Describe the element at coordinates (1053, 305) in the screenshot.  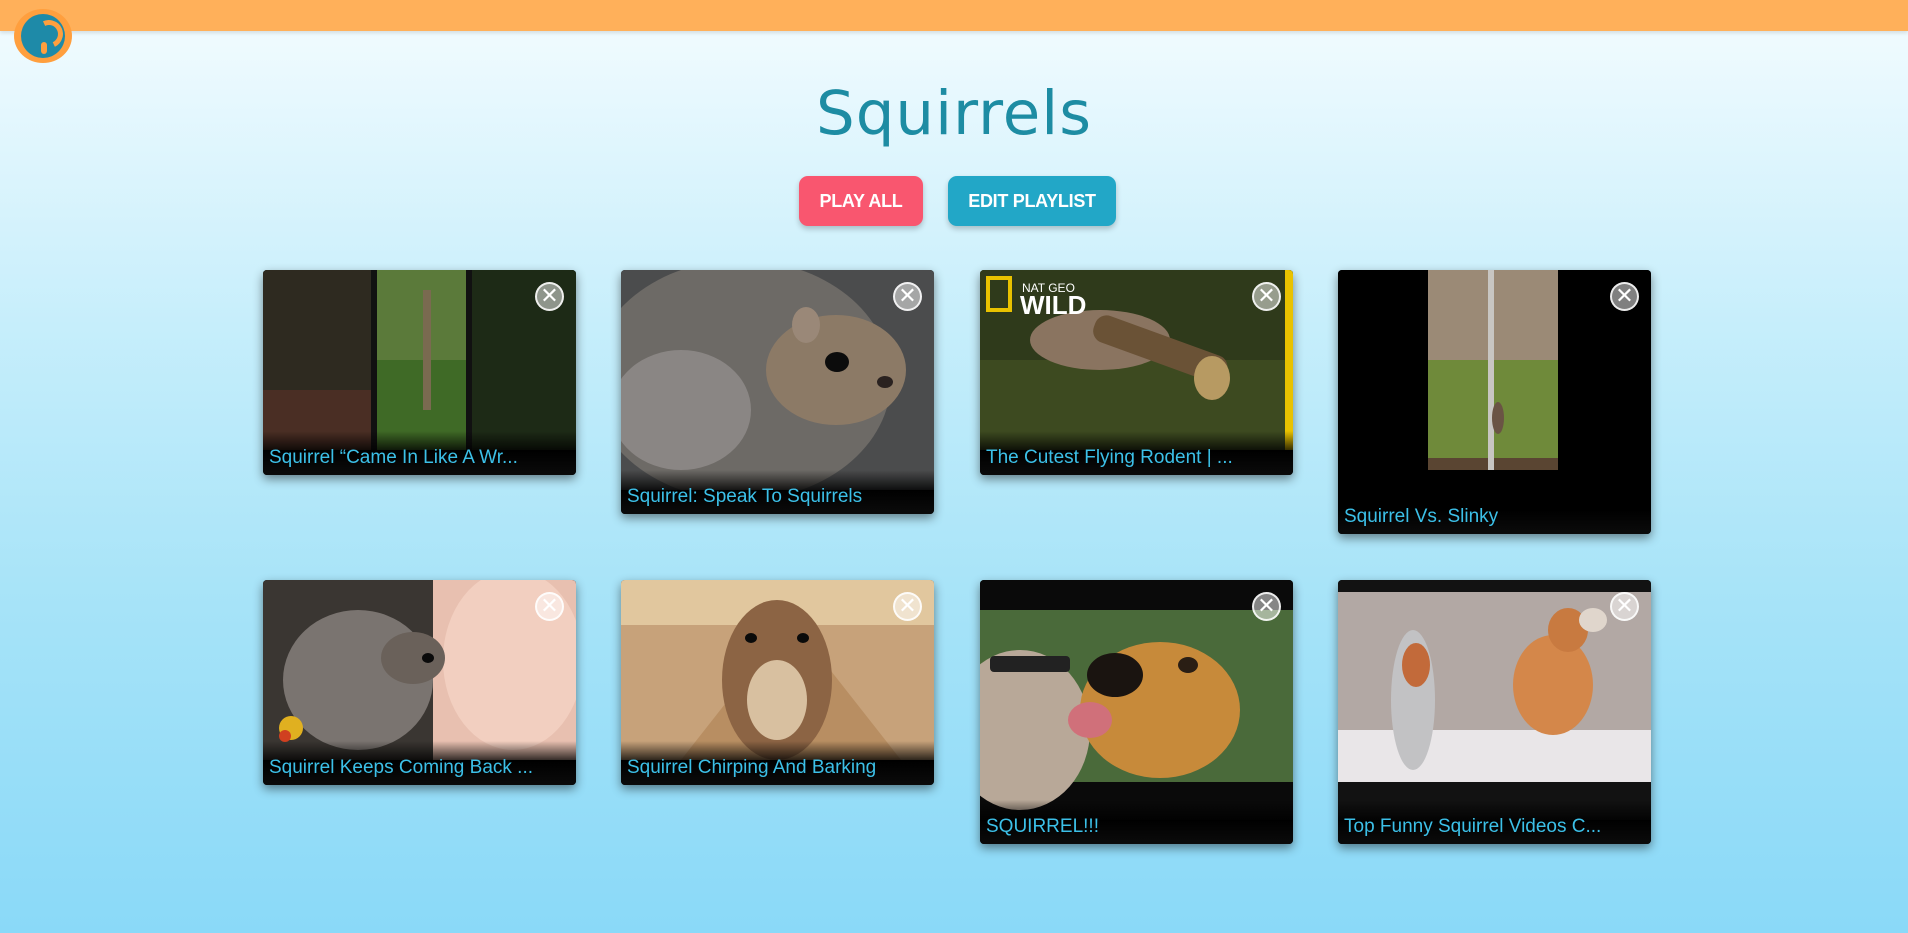
I see `svg-text: WILD` at that location.